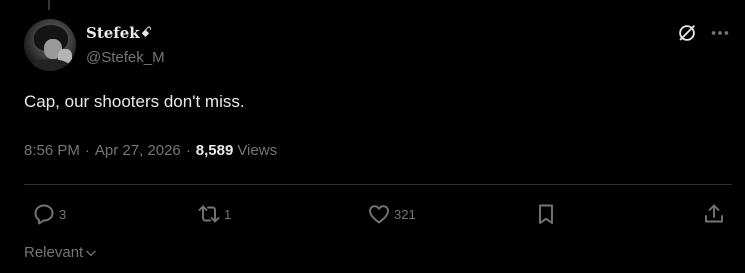 The width and height of the screenshot is (745, 273). I want to click on bookmark-button, so click(546, 214).